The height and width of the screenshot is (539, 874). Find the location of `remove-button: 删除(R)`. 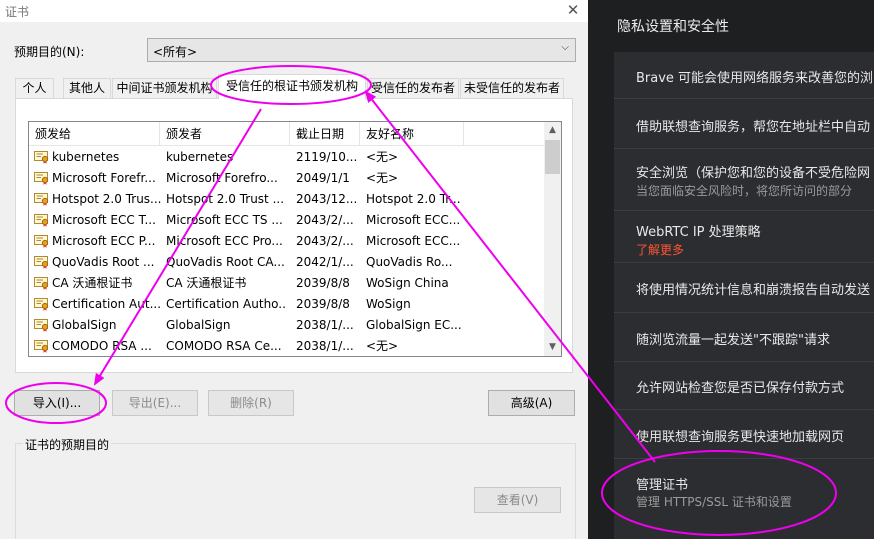

remove-button: 删除(R) is located at coordinates (251, 403).